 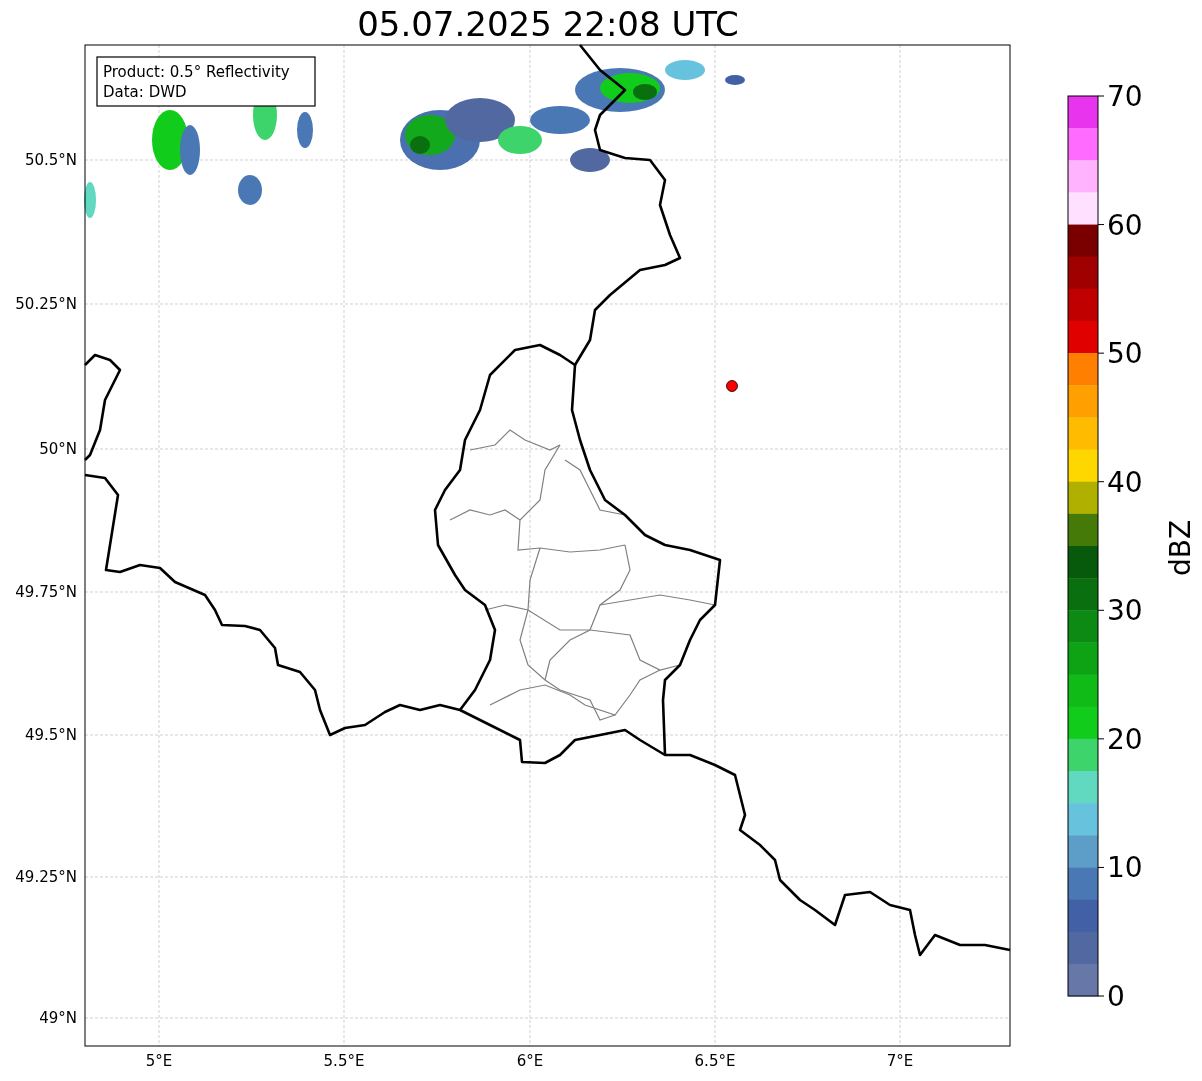 What do you see at coordinates (548, 24) in the screenshot?
I see `chart-title: 05.07.2025 22:08 UTC` at bounding box center [548, 24].